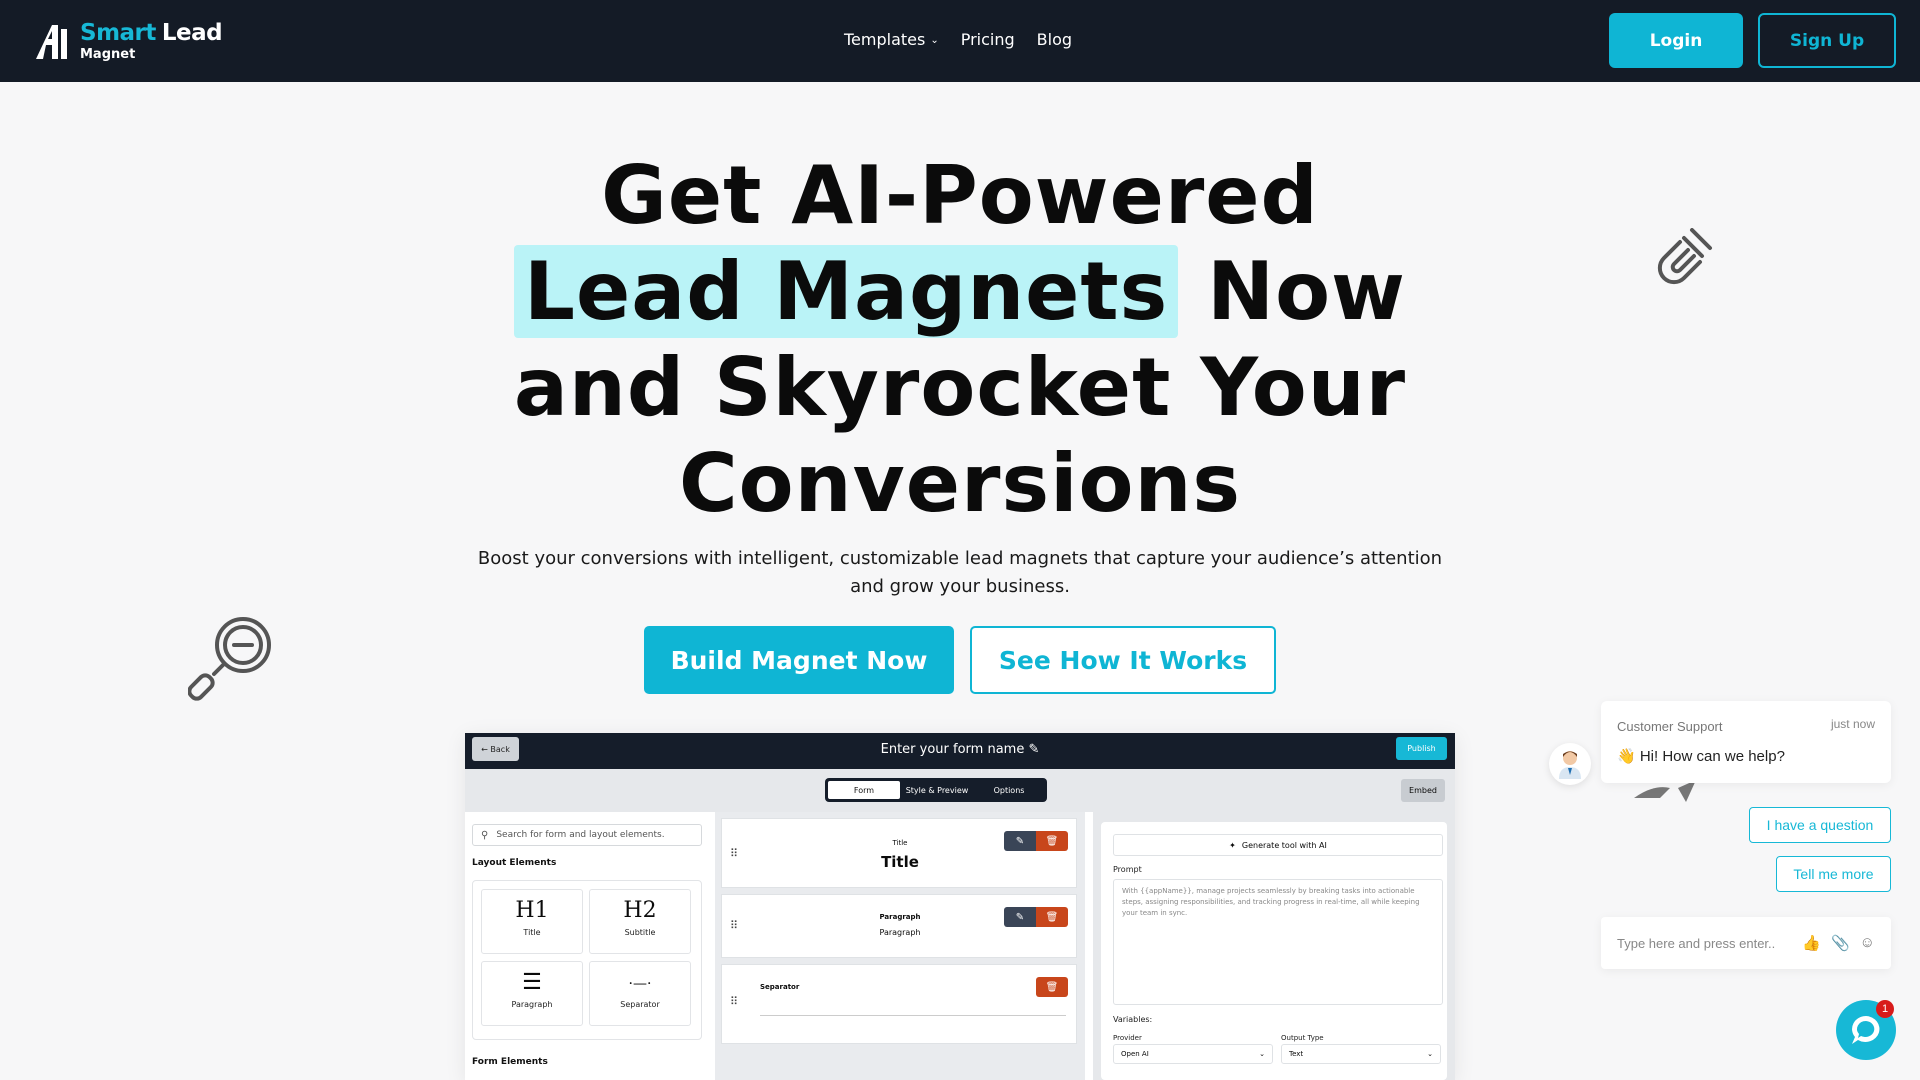 The width and height of the screenshot is (1920, 1080). I want to click on block-title-content: Title, so click(900, 862).